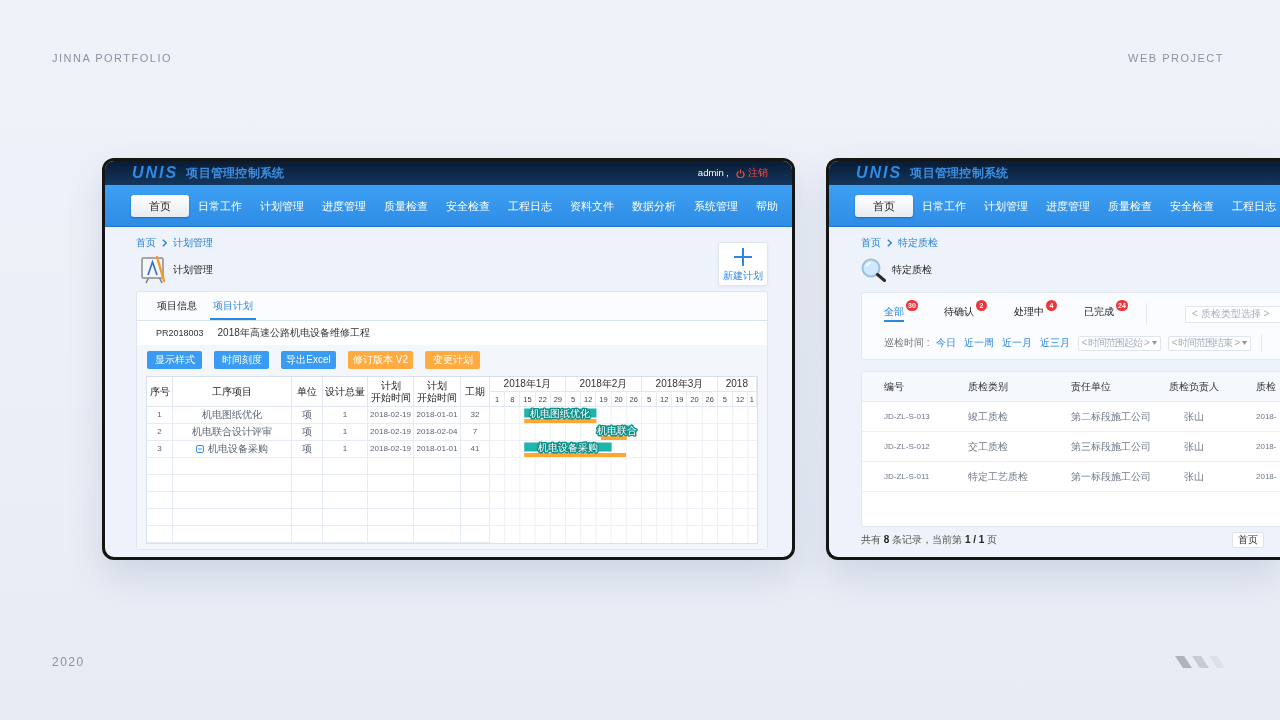  What do you see at coordinates (241, 360) in the screenshot?
I see `action-button: 时间刻度` at bounding box center [241, 360].